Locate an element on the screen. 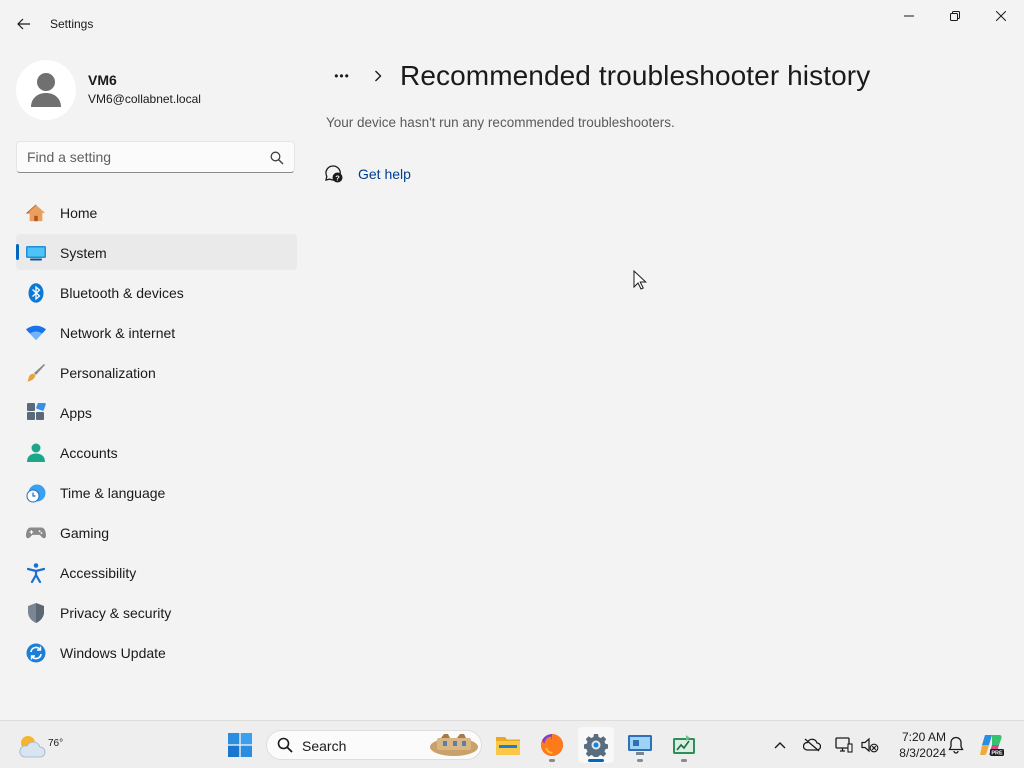 The width and height of the screenshot is (1024, 768). network-tray-button is located at coordinates (844, 745).